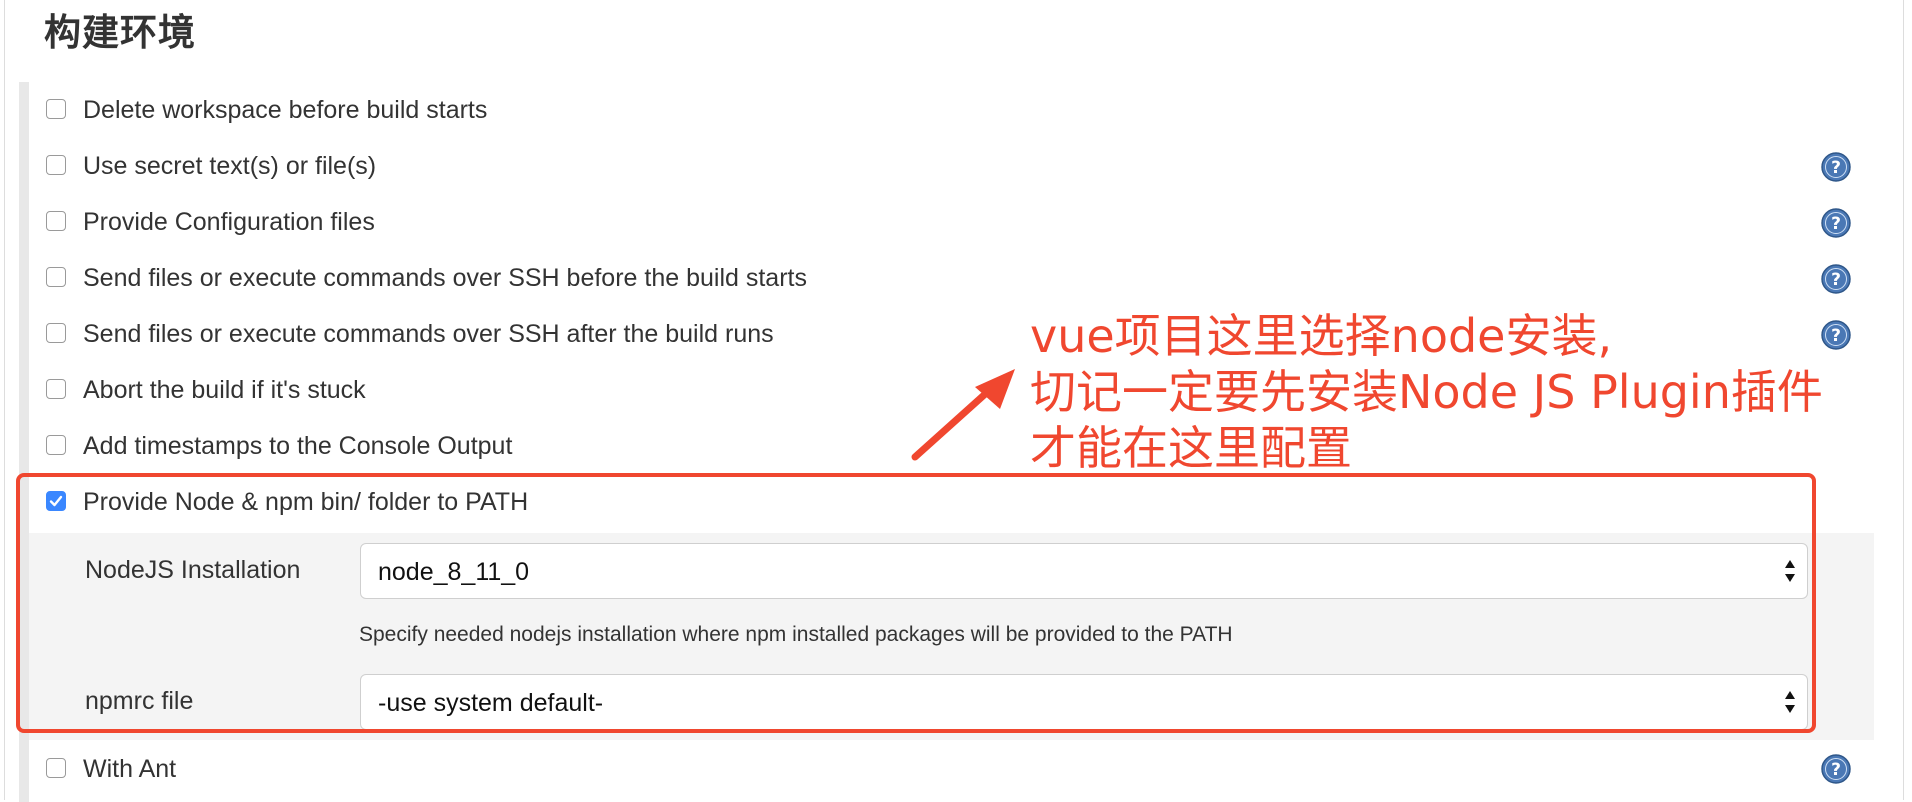  I want to click on select-value: node_8_11_0, so click(454, 572).